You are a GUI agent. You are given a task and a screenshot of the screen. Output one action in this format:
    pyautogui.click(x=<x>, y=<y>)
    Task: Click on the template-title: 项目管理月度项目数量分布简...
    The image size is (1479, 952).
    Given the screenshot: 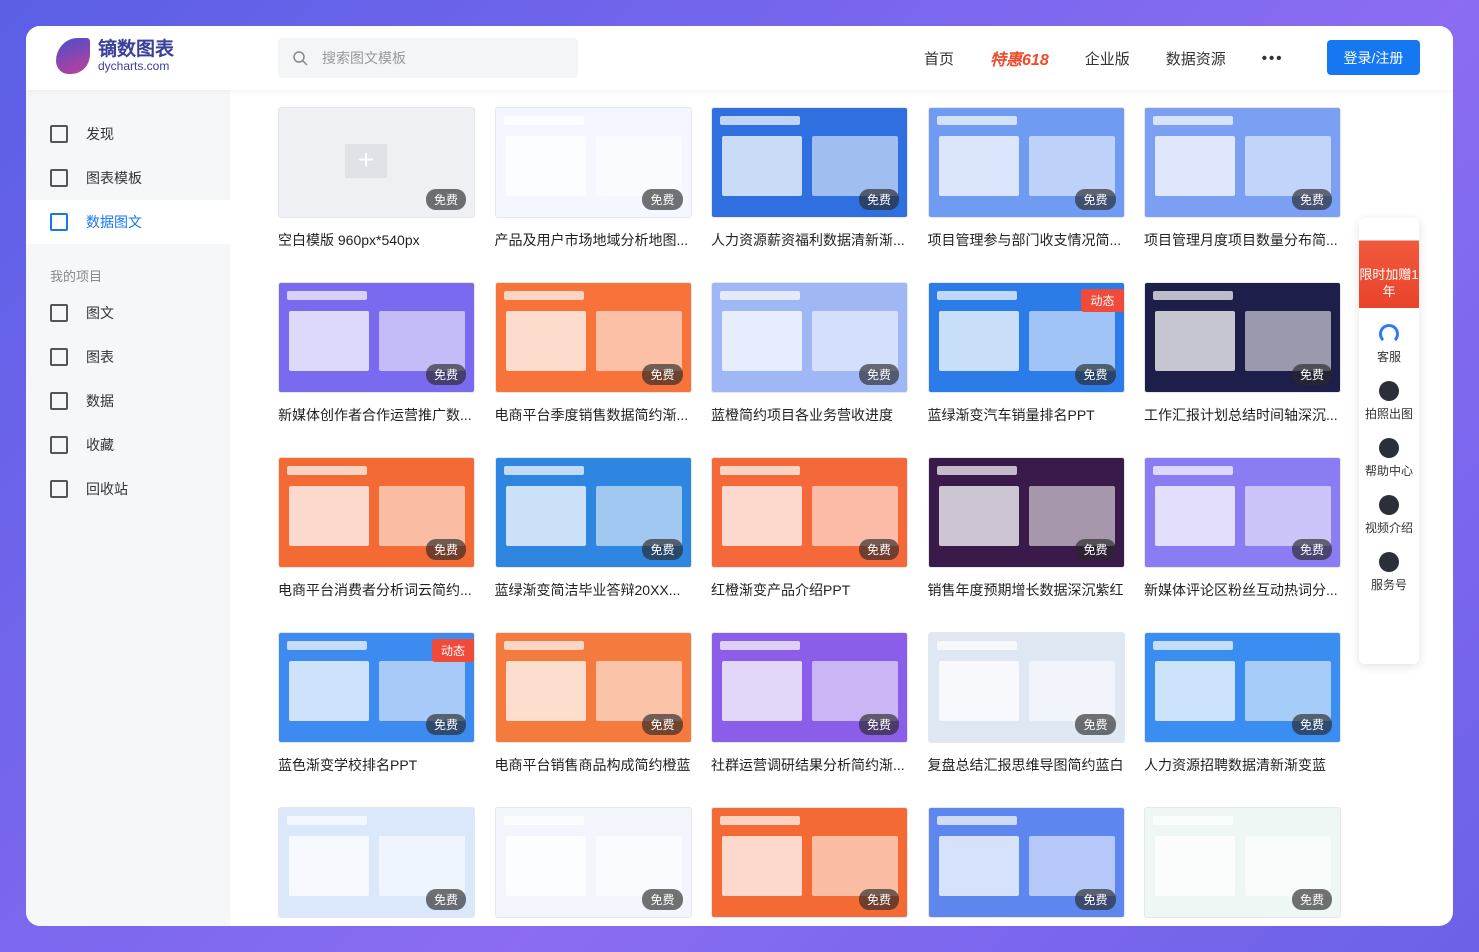 What is the action you would take?
    pyautogui.click(x=1242, y=240)
    